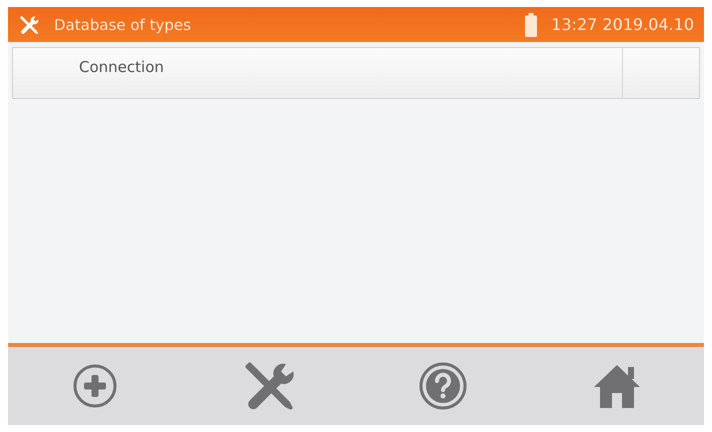 The width and height of the screenshot is (712, 432). I want to click on clock: 13:27 2019.04.10, so click(622, 24).